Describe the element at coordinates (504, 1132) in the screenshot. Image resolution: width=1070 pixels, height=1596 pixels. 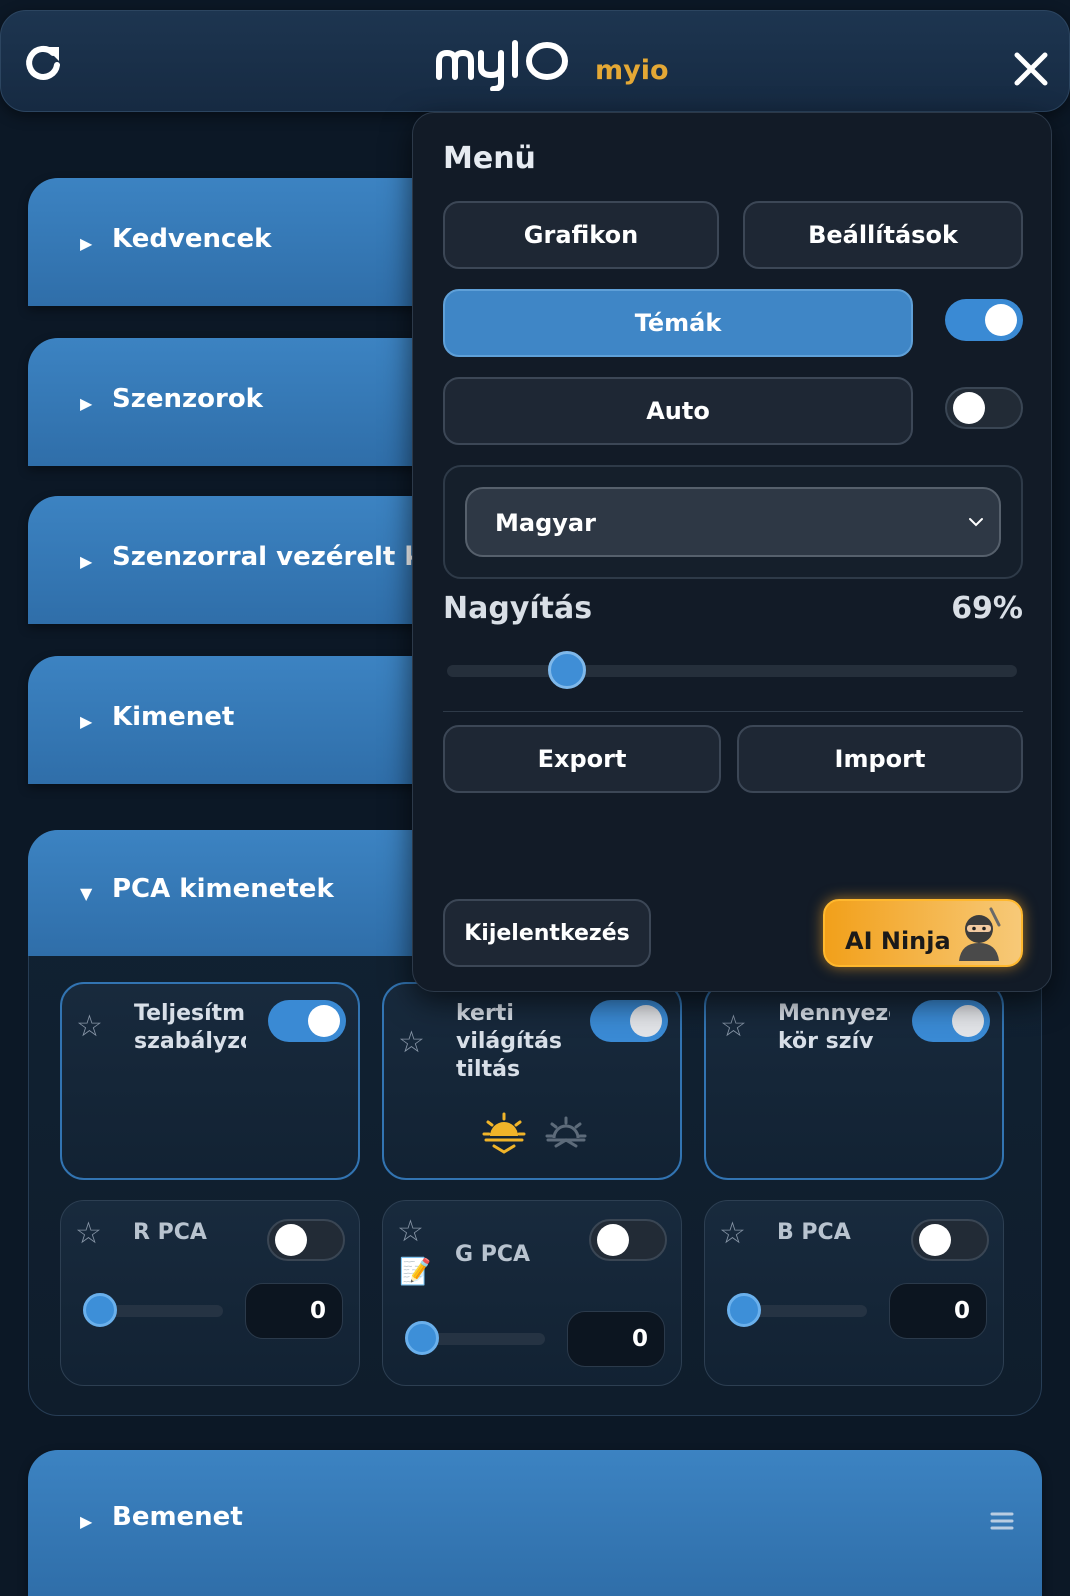
I see `sunrise-icon` at that location.